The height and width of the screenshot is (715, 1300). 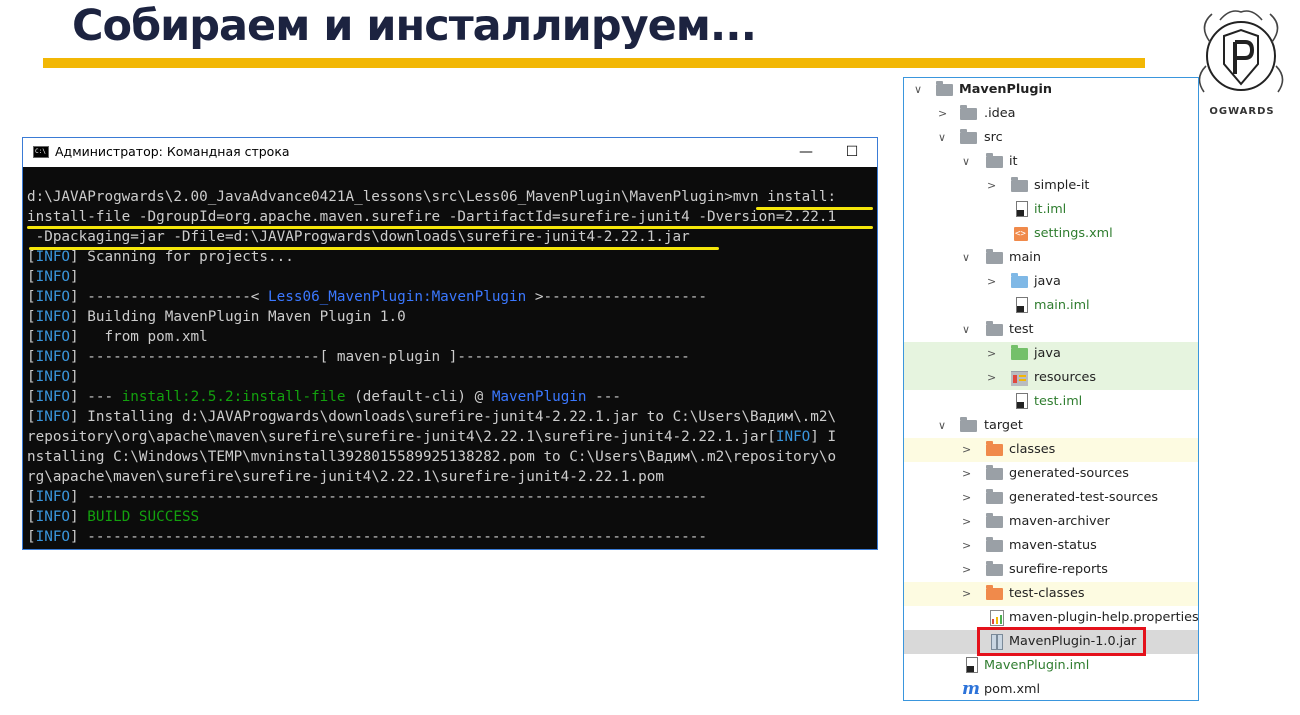 What do you see at coordinates (1051, 114) in the screenshot?
I see `tree-item-idea: > .idea` at bounding box center [1051, 114].